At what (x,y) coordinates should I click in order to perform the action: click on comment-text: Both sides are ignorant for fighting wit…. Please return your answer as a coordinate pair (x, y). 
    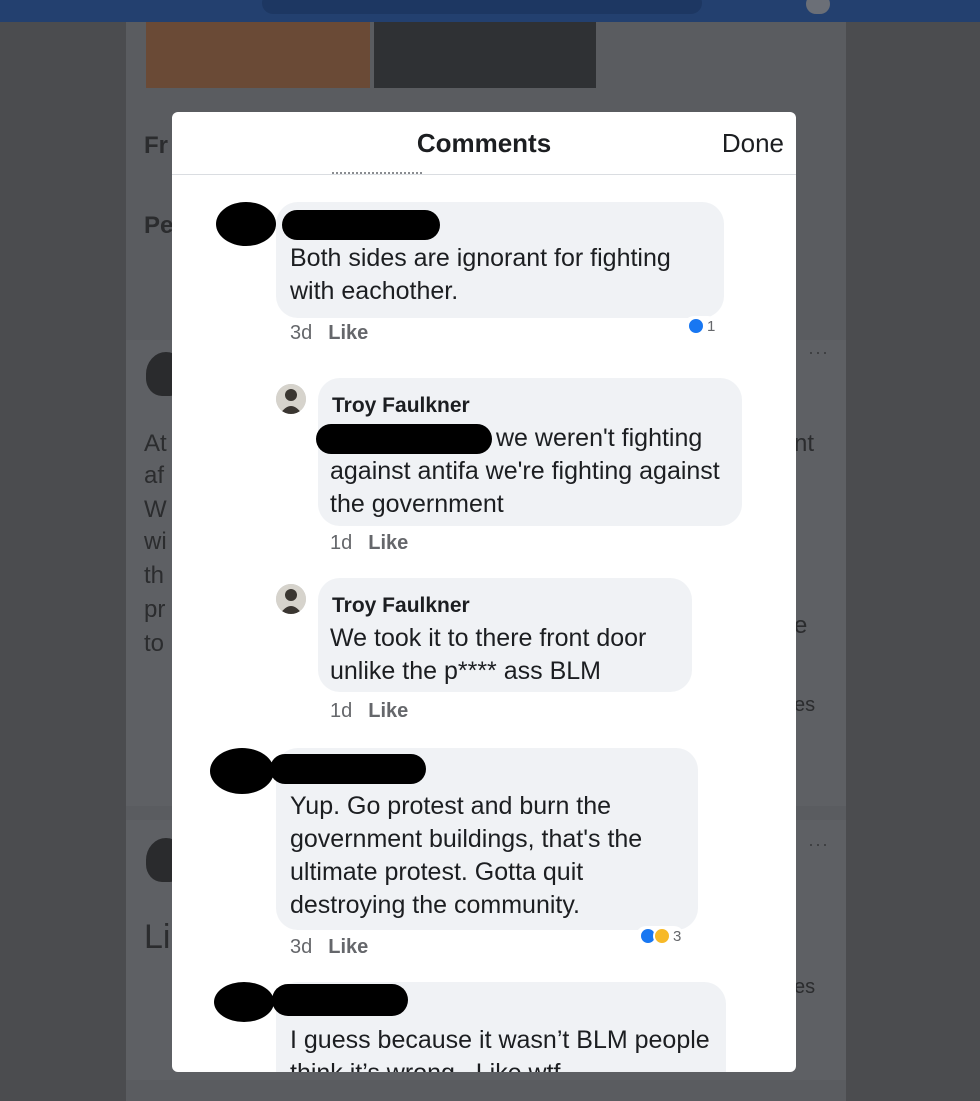
    Looking at the image, I should click on (480, 274).